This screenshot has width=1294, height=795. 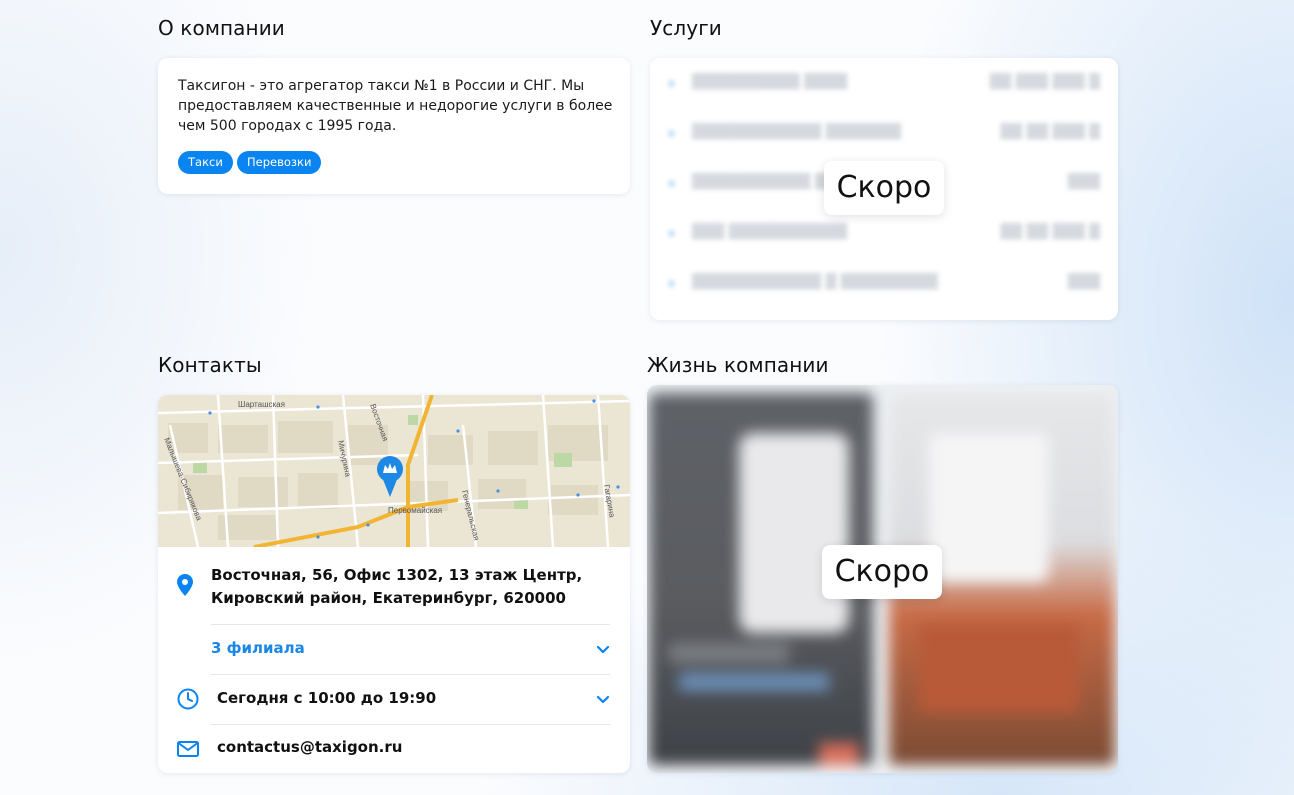 What do you see at coordinates (261, 404) in the screenshot?
I see `map-street-label: Шарташская` at bounding box center [261, 404].